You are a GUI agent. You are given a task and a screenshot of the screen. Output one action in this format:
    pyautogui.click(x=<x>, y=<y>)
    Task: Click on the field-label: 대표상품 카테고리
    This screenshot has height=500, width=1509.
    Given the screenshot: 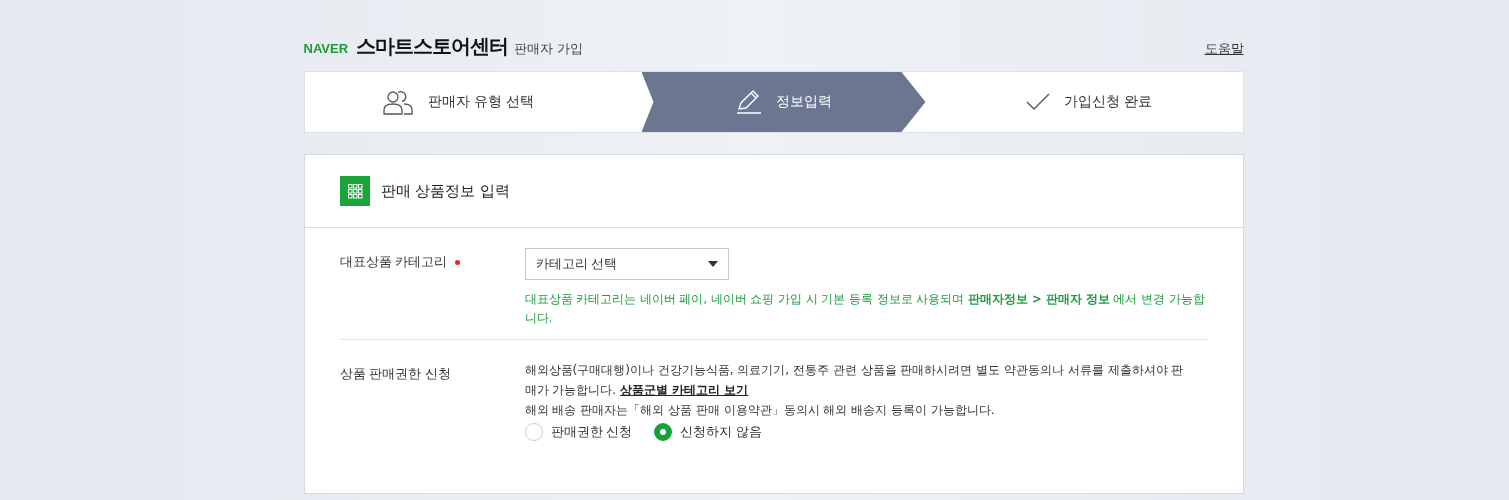 What is the action you would take?
    pyautogui.click(x=393, y=262)
    